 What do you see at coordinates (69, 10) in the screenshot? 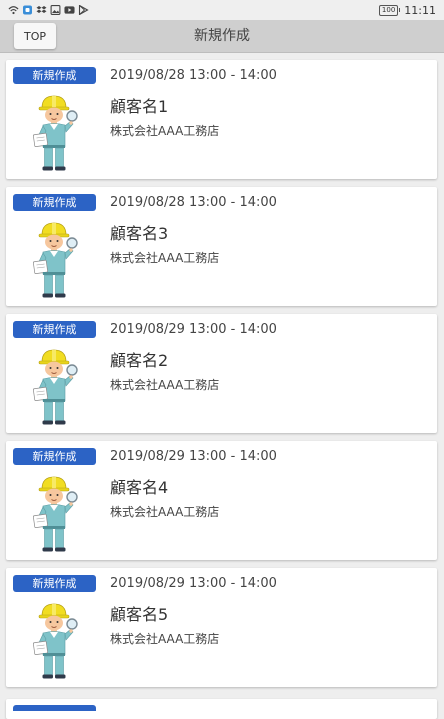
I see `youtube-icon` at bounding box center [69, 10].